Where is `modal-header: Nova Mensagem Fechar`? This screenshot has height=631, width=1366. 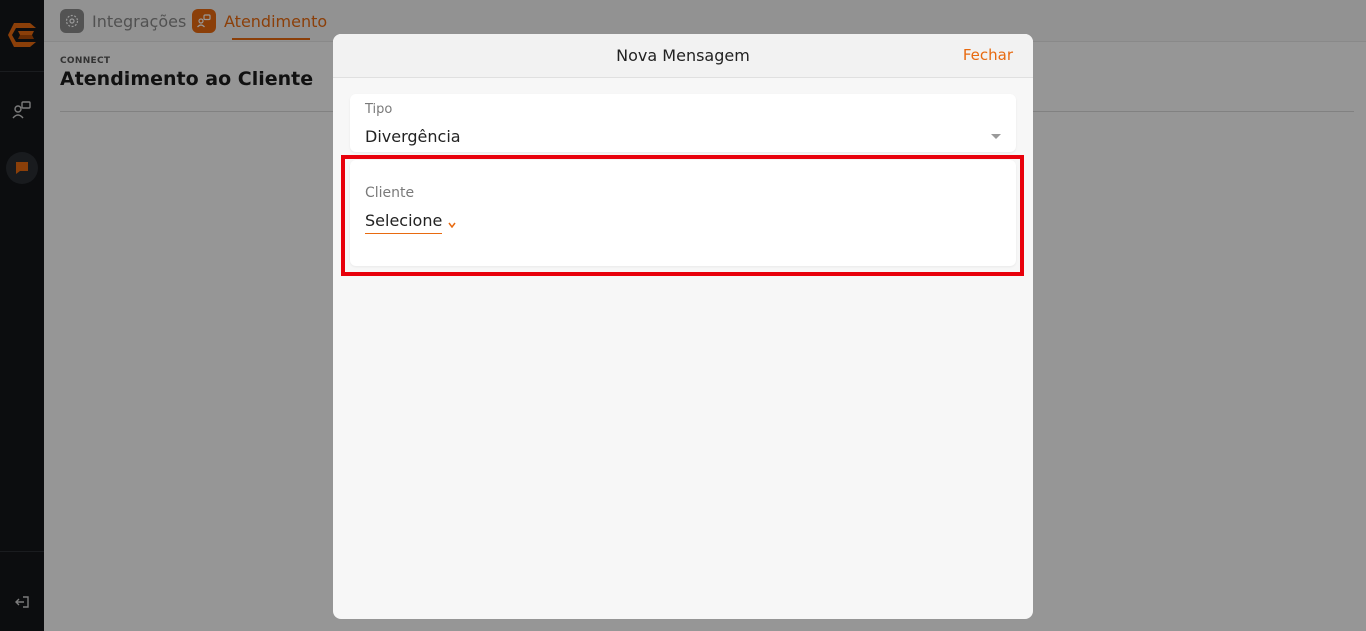
modal-header: Nova Mensagem Fechar is located at coordinates (683, 56).